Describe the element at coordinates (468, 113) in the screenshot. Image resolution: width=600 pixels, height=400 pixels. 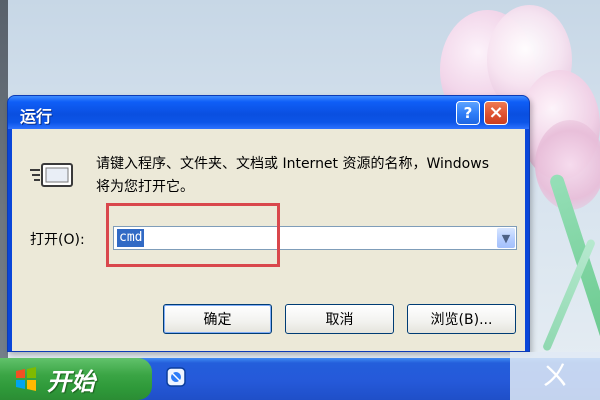
I see `help-button: ?` at that location.